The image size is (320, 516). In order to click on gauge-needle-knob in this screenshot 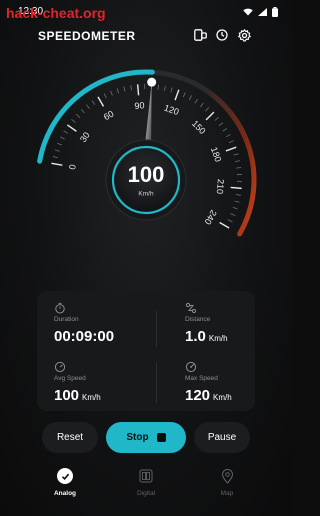, I will do `click(152, 82)`.